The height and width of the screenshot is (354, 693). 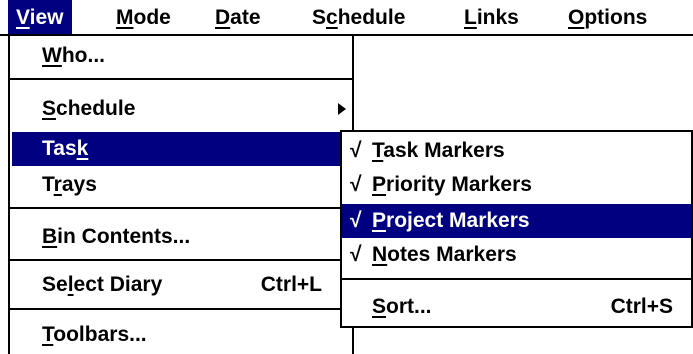 I want to click on menu-view: View, so click(x=40, y=17).